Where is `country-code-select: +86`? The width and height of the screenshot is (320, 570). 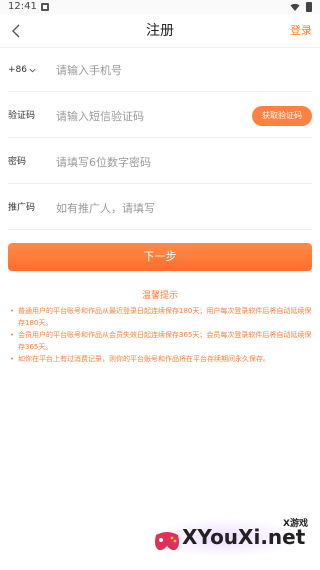
country-code-select: +86 is located at coordinates (22, 70).